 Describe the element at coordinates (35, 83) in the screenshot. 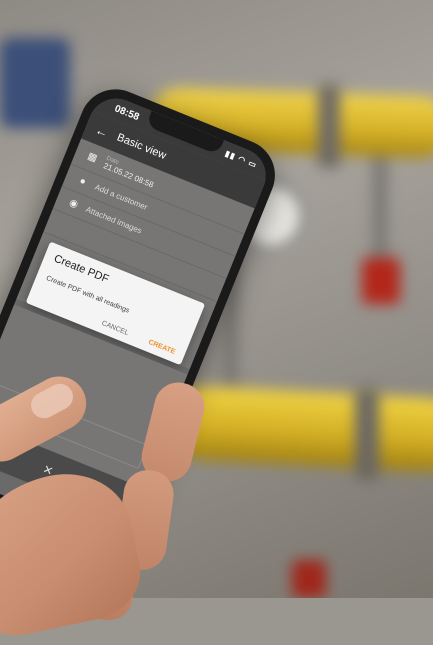

I see `blue-valve` at that location.